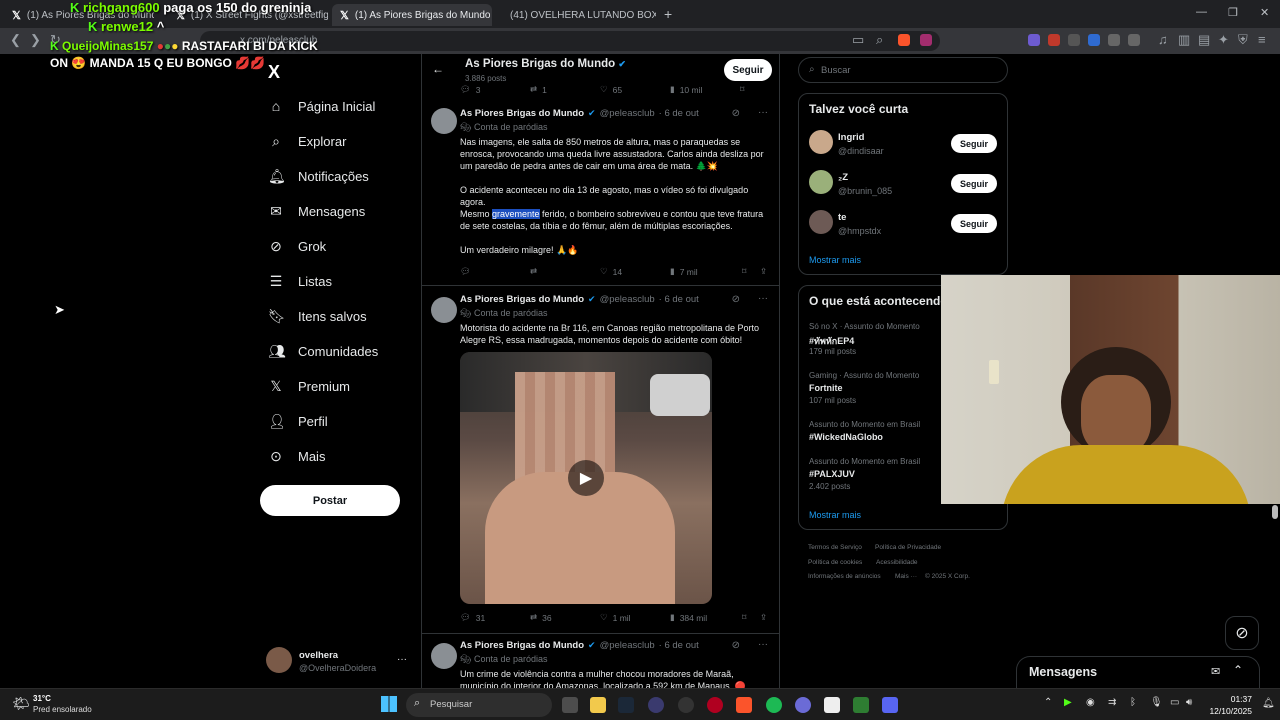 This screenshot has width=1280, height=720. I want to click on sidebar-item-explore: ⌕ Explorar, so click(307, 141).